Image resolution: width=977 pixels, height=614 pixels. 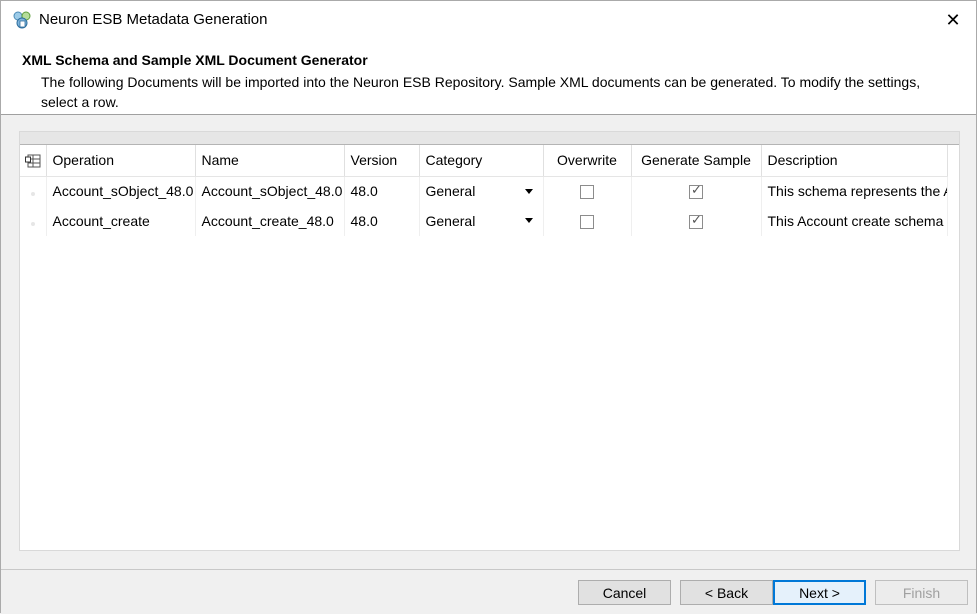 I want to click on window-title: Neuron ESB Metadata Generation, so click(x=153, y=19).